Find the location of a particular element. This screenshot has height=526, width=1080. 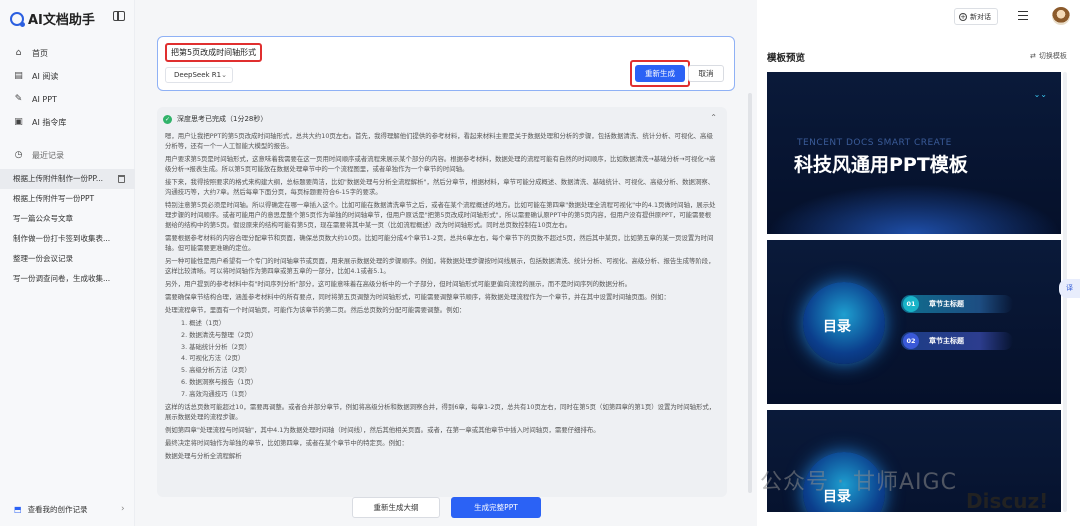

new-chat-button: + 新对话 is located at coordinates (976, 16).